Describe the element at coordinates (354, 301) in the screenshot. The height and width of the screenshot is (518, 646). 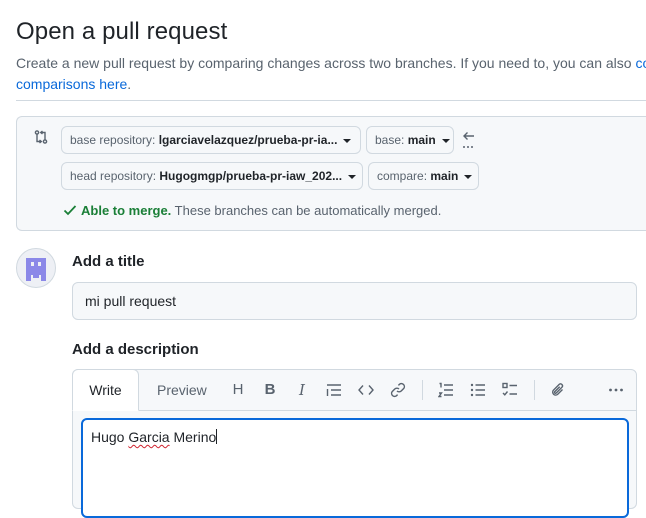
I see `pr-title-input: mi pull request` at that location.